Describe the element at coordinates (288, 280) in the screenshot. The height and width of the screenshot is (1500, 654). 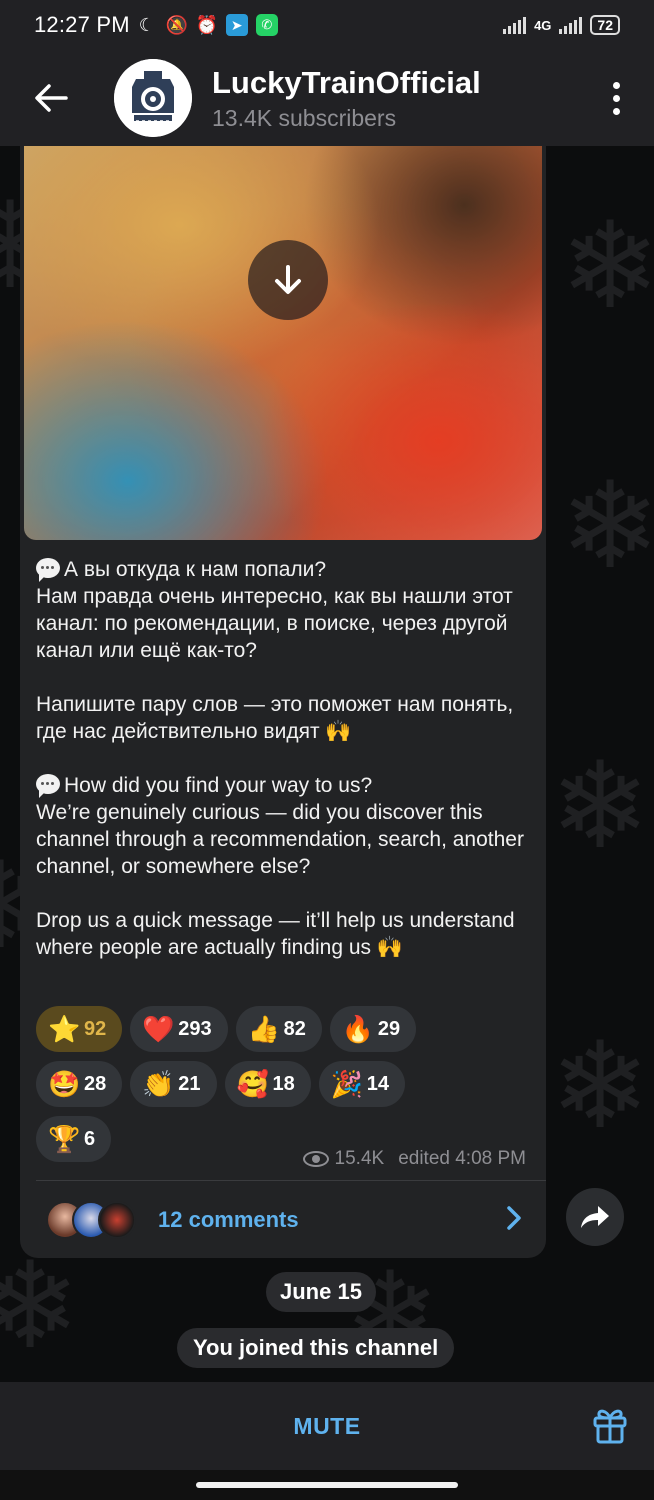
I see `download-button` at that location.